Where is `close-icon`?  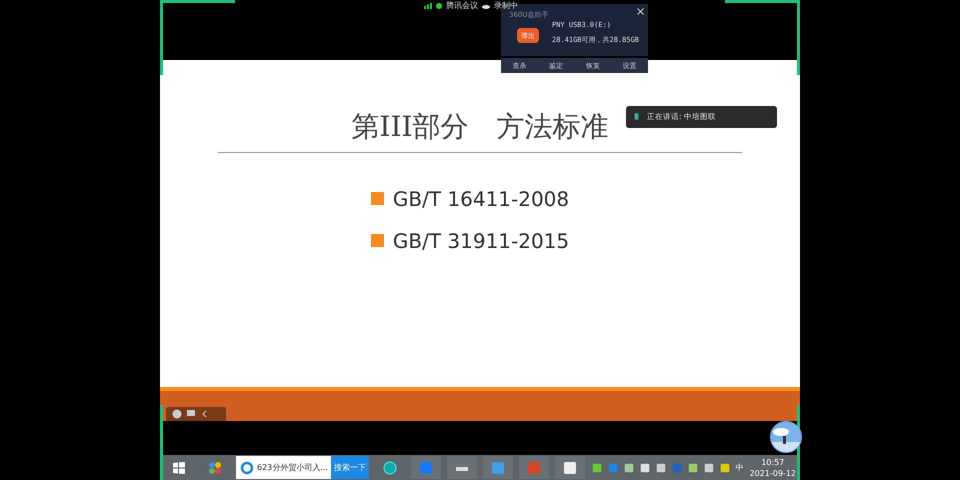
close-icon is located at coordinates (640, 11).